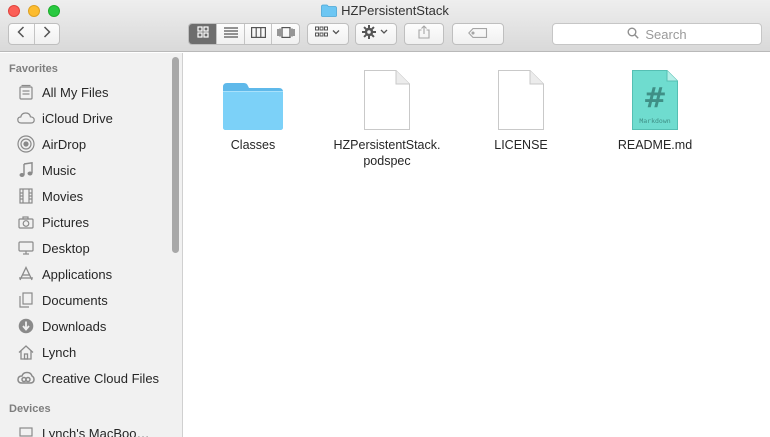  What do you see at coordinates (33, 69) in the screenshot?
I see `favorites-heading: Favorites` at bounding box center [33, 69].